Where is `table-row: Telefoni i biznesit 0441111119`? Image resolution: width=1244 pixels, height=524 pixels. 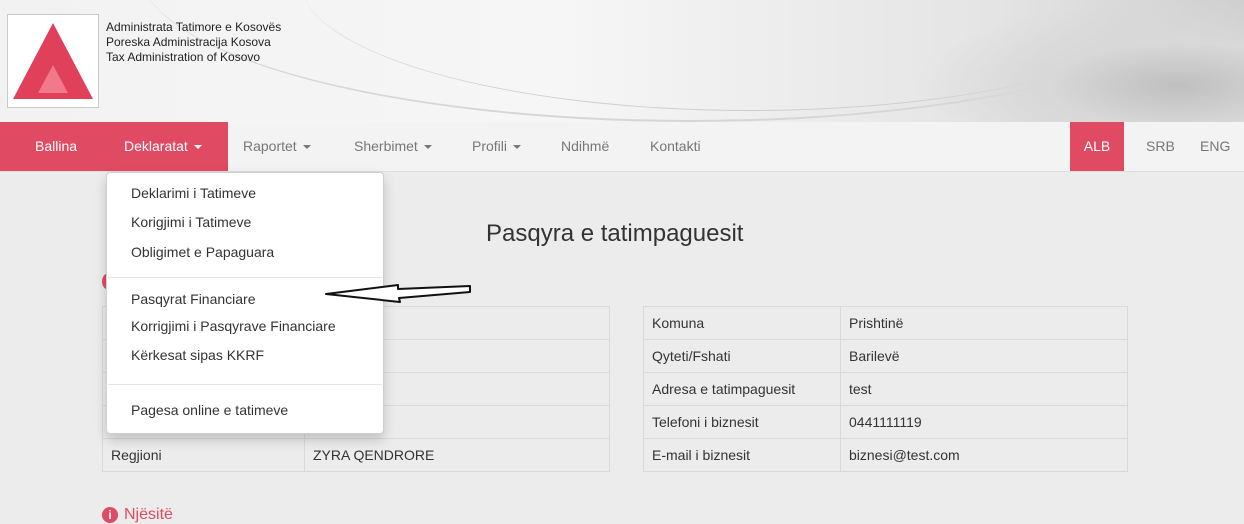 table-row: Telefoni i biznesit 0441111119 is located at coordinates (885, 422).